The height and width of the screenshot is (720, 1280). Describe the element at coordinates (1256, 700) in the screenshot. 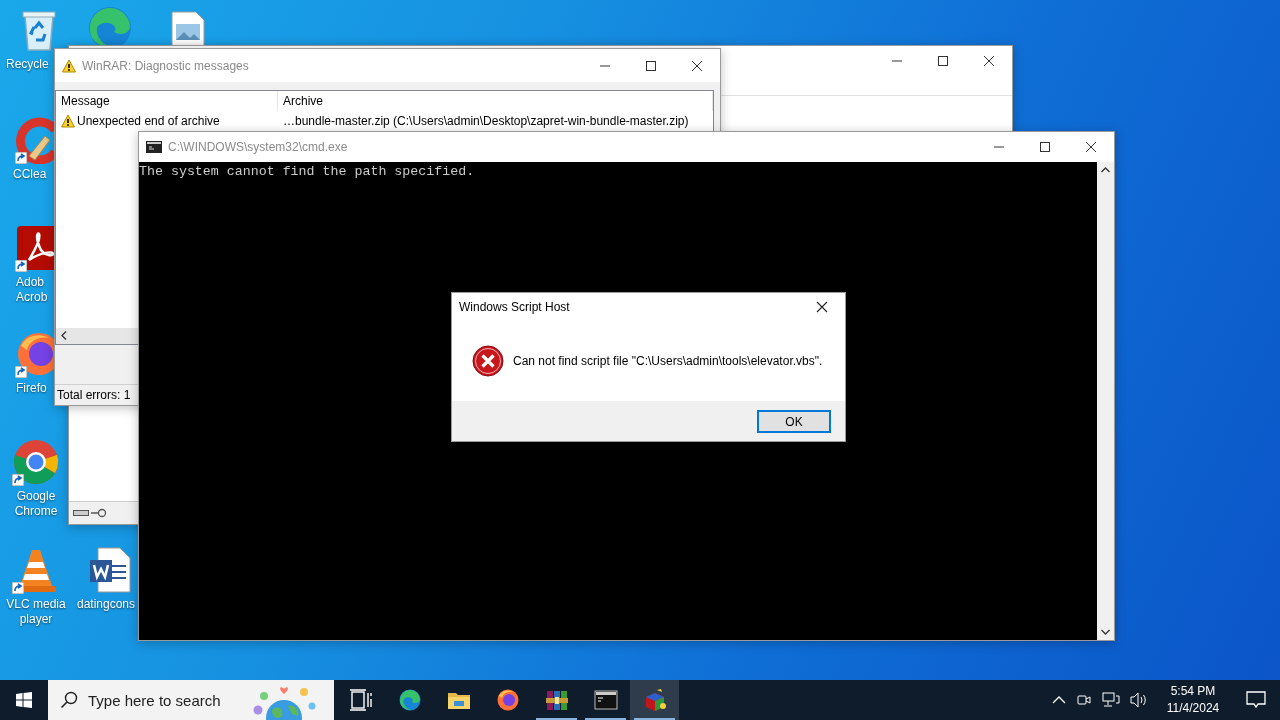

I see `notification-icon` at that location.